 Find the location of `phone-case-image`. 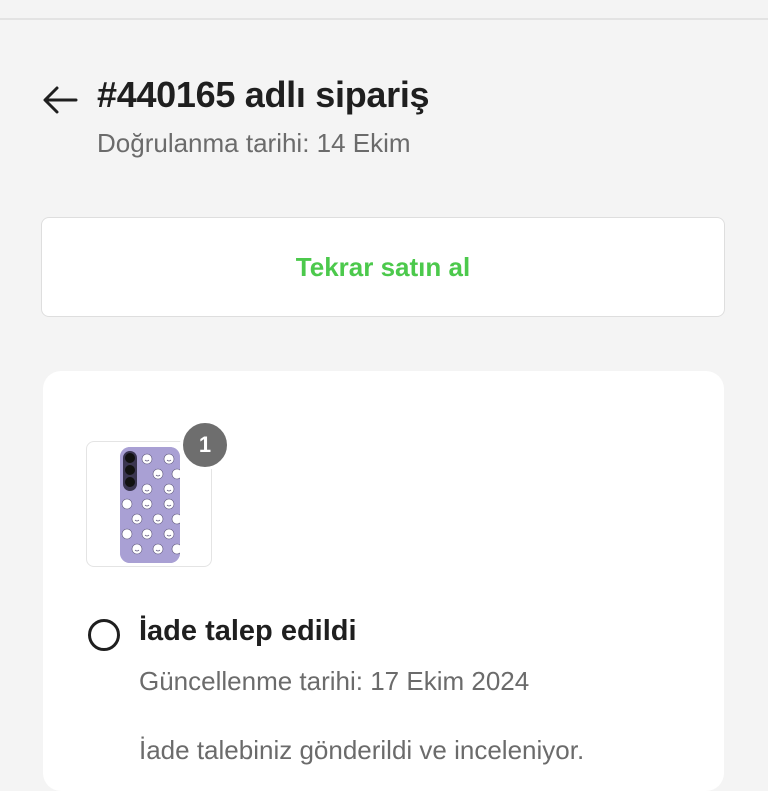

phone-case-image is located at coordinates (150, 505).